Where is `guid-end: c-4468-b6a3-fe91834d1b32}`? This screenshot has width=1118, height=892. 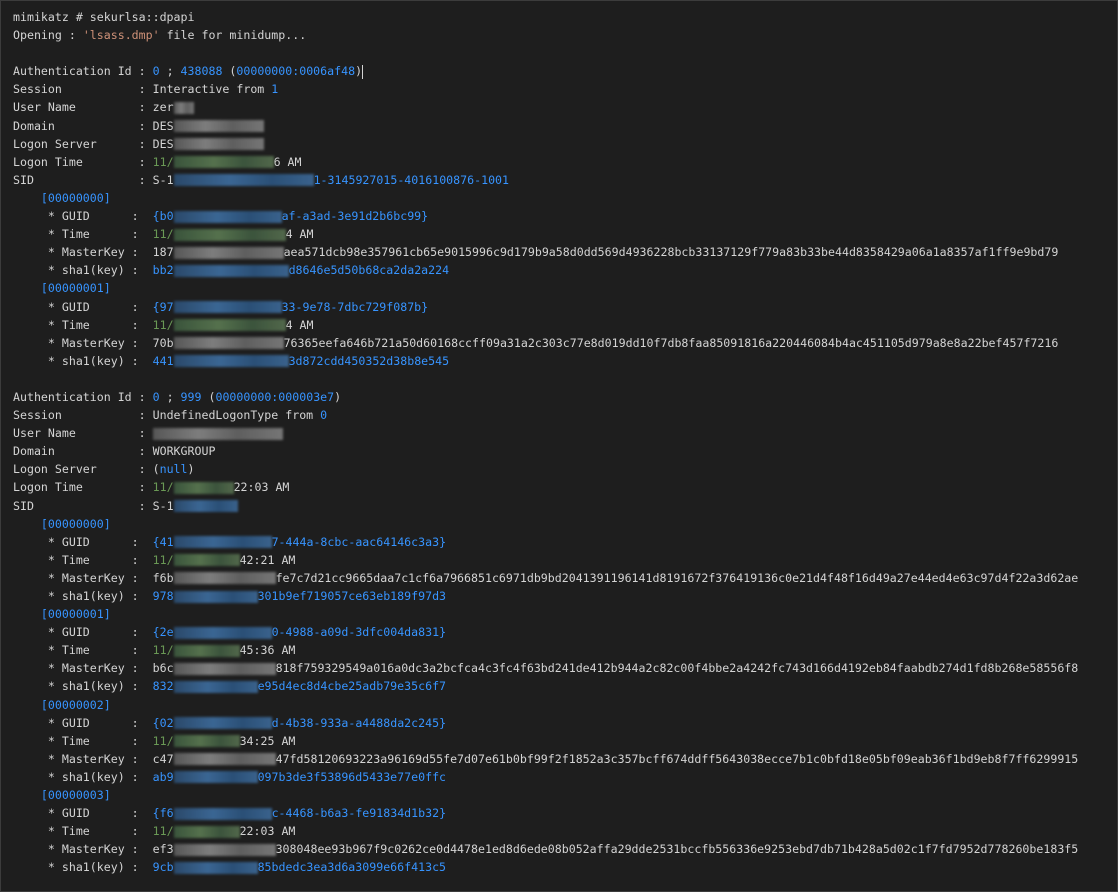 guid-end: c-4468-b6a3-fe91834d1b32} is located at coordinates (359, 813).